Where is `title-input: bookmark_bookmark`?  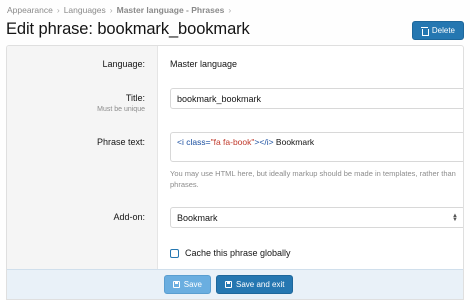
title-input: bookmark_bookmark is located at coordinates (316, 98).